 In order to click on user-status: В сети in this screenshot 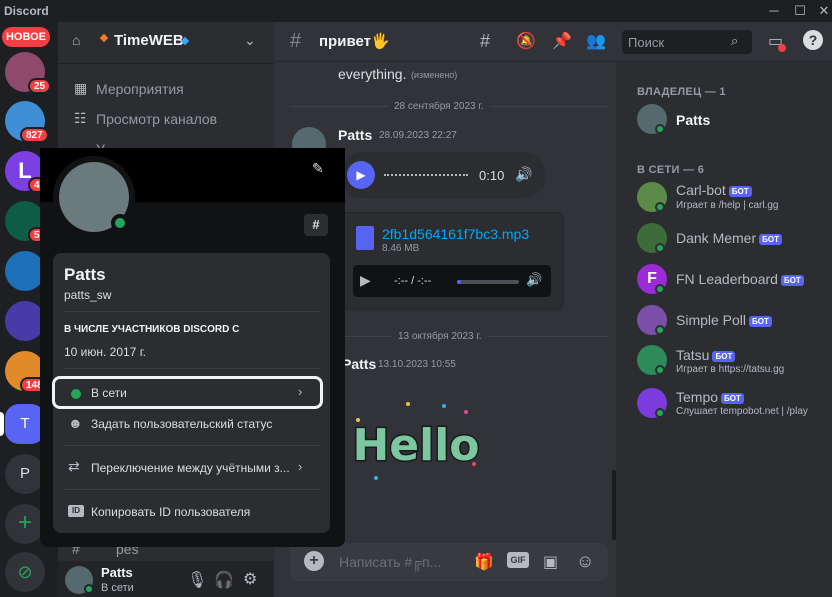, I will do `click(117, 588)`.